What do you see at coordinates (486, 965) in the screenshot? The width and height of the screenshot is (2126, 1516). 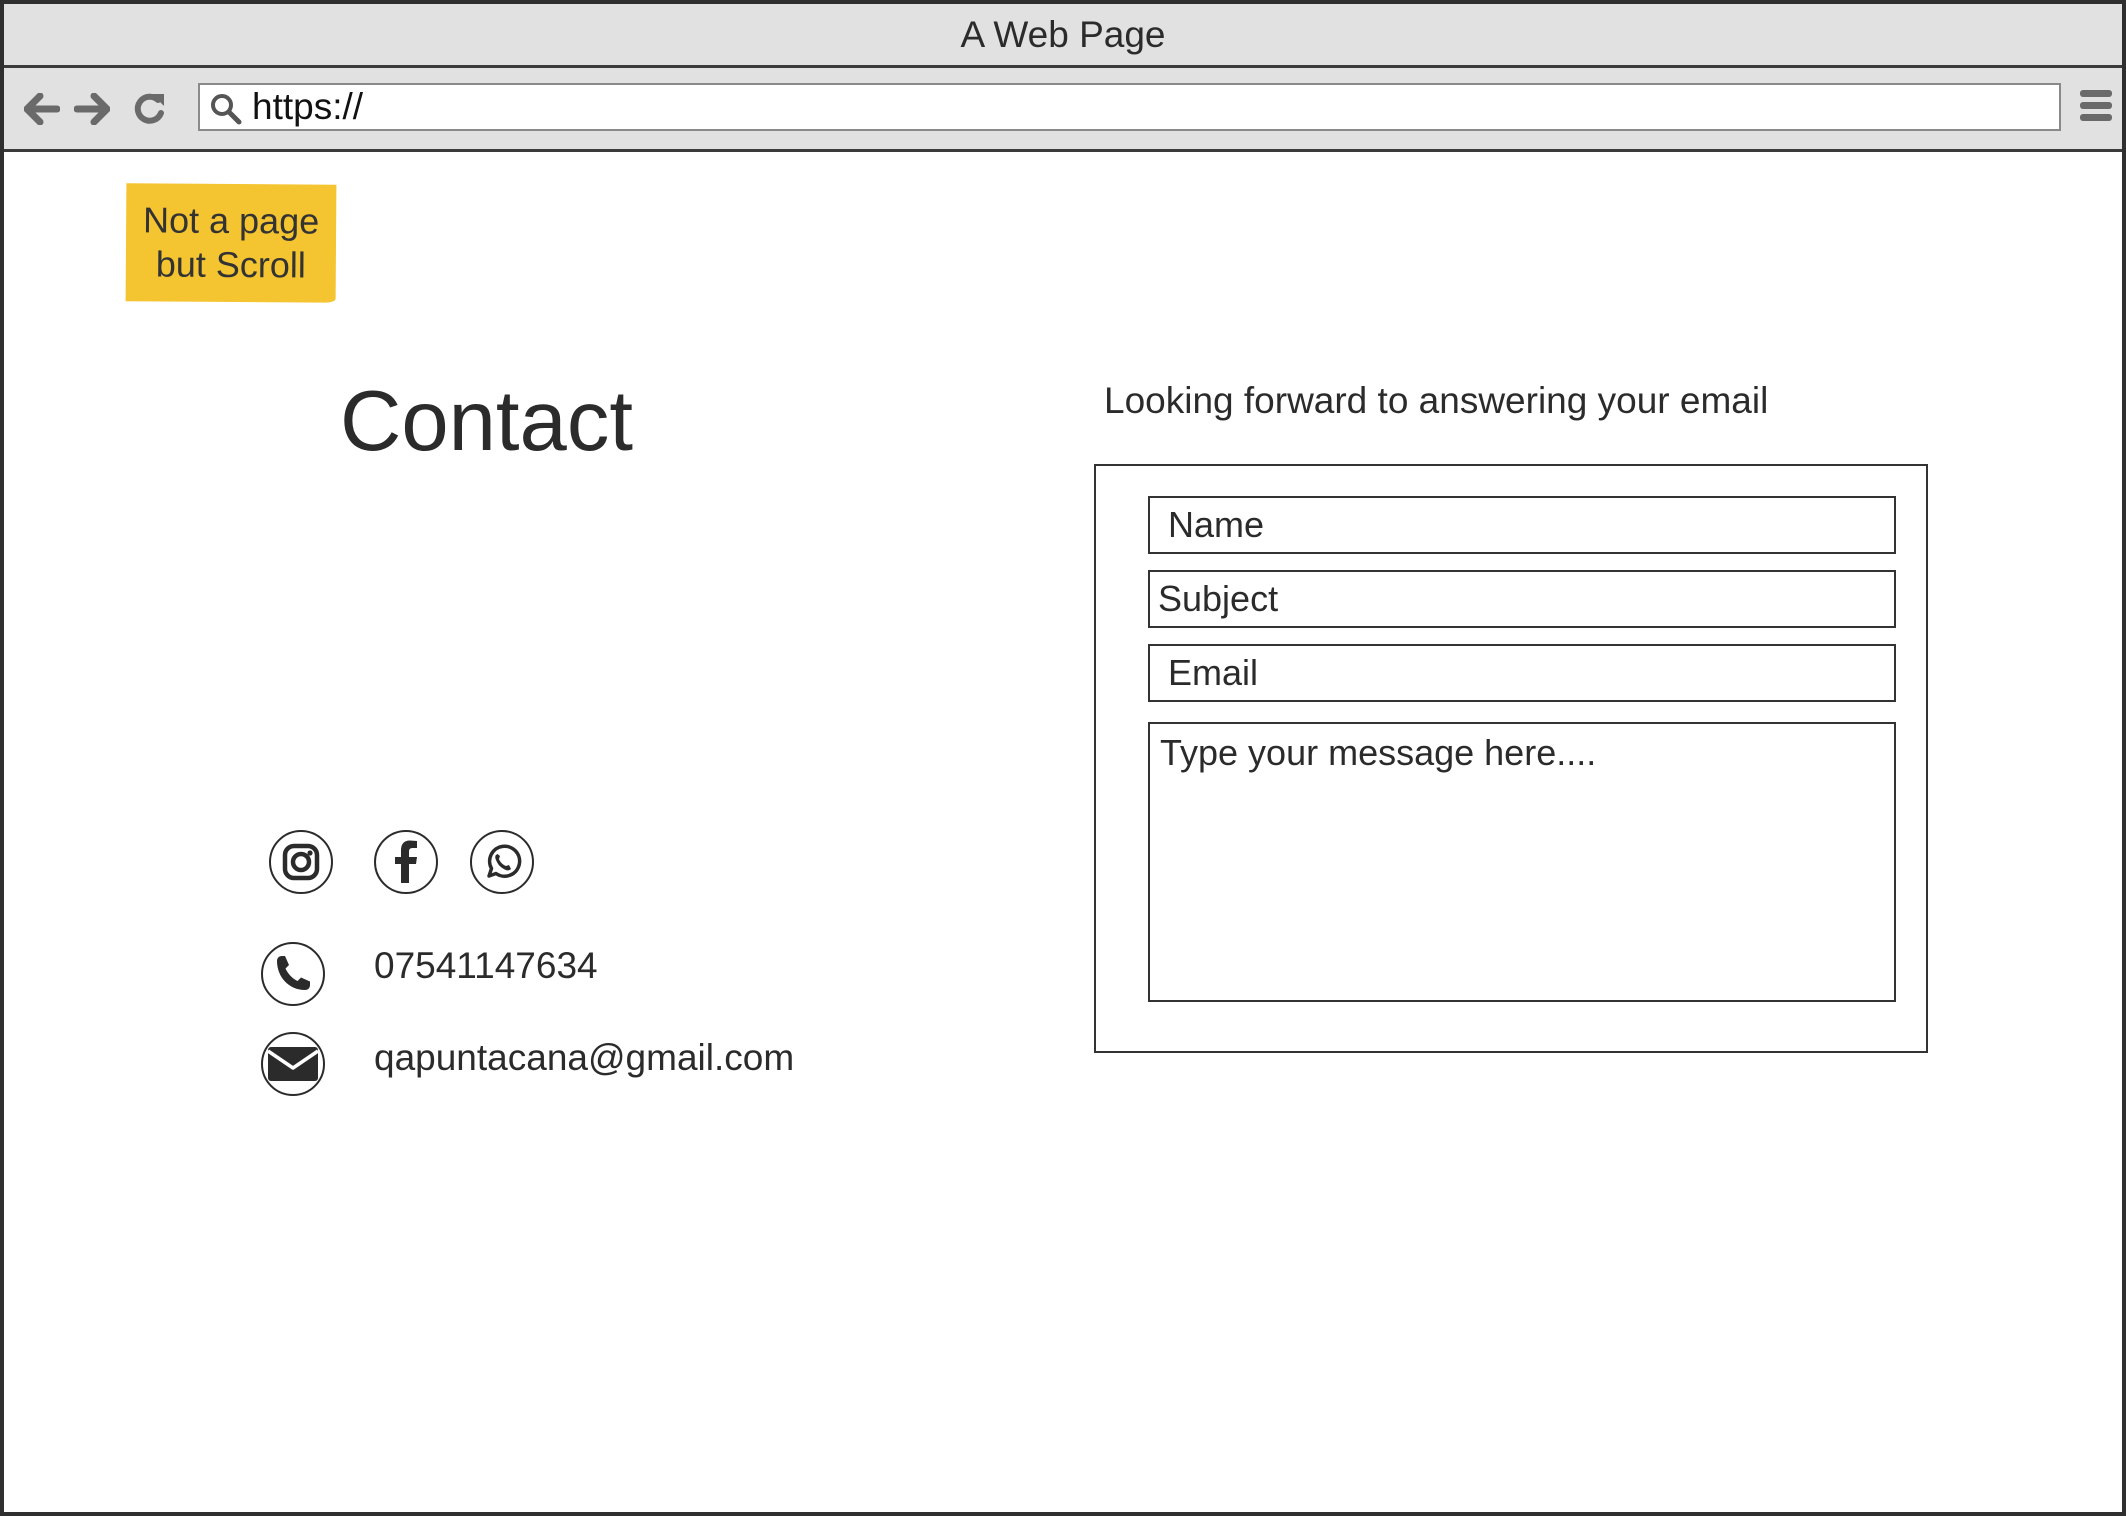 I see `phone-number: 07541147634` at bounding box center [486, 965].